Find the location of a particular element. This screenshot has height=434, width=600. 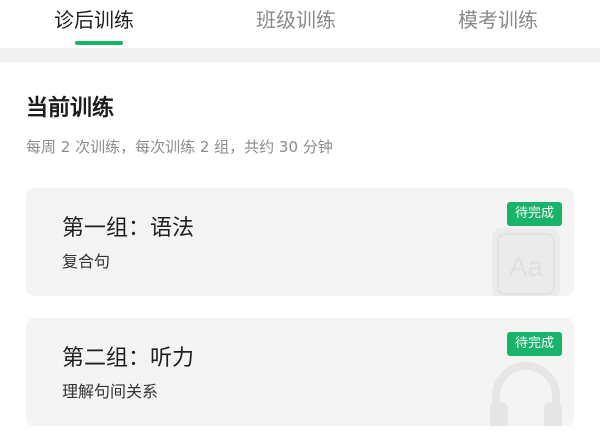

active-tab-indicator is located at coordinates (99, 43).